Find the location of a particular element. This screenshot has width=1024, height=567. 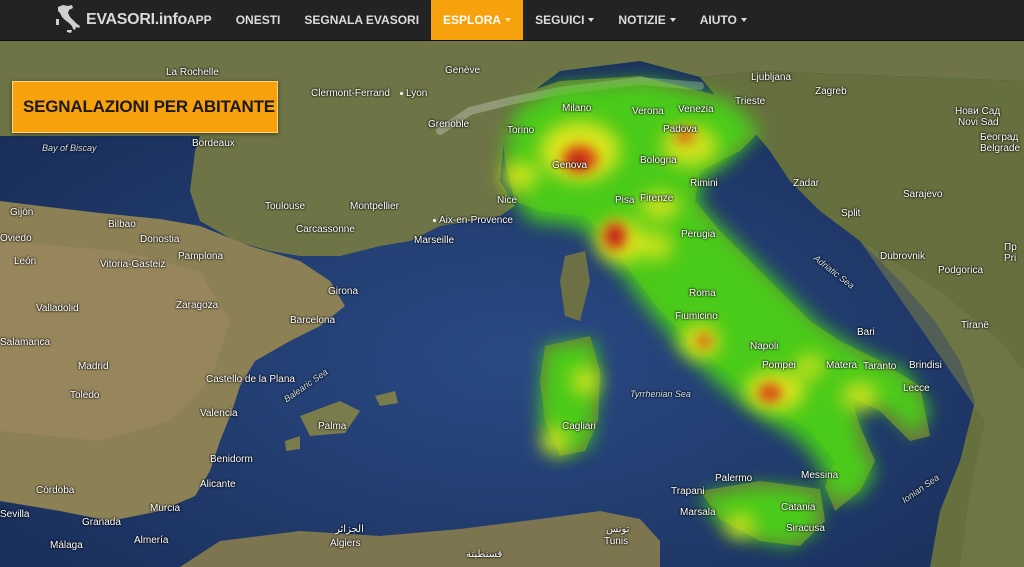

map-label: Venezia is located at coordinates (696, 109).